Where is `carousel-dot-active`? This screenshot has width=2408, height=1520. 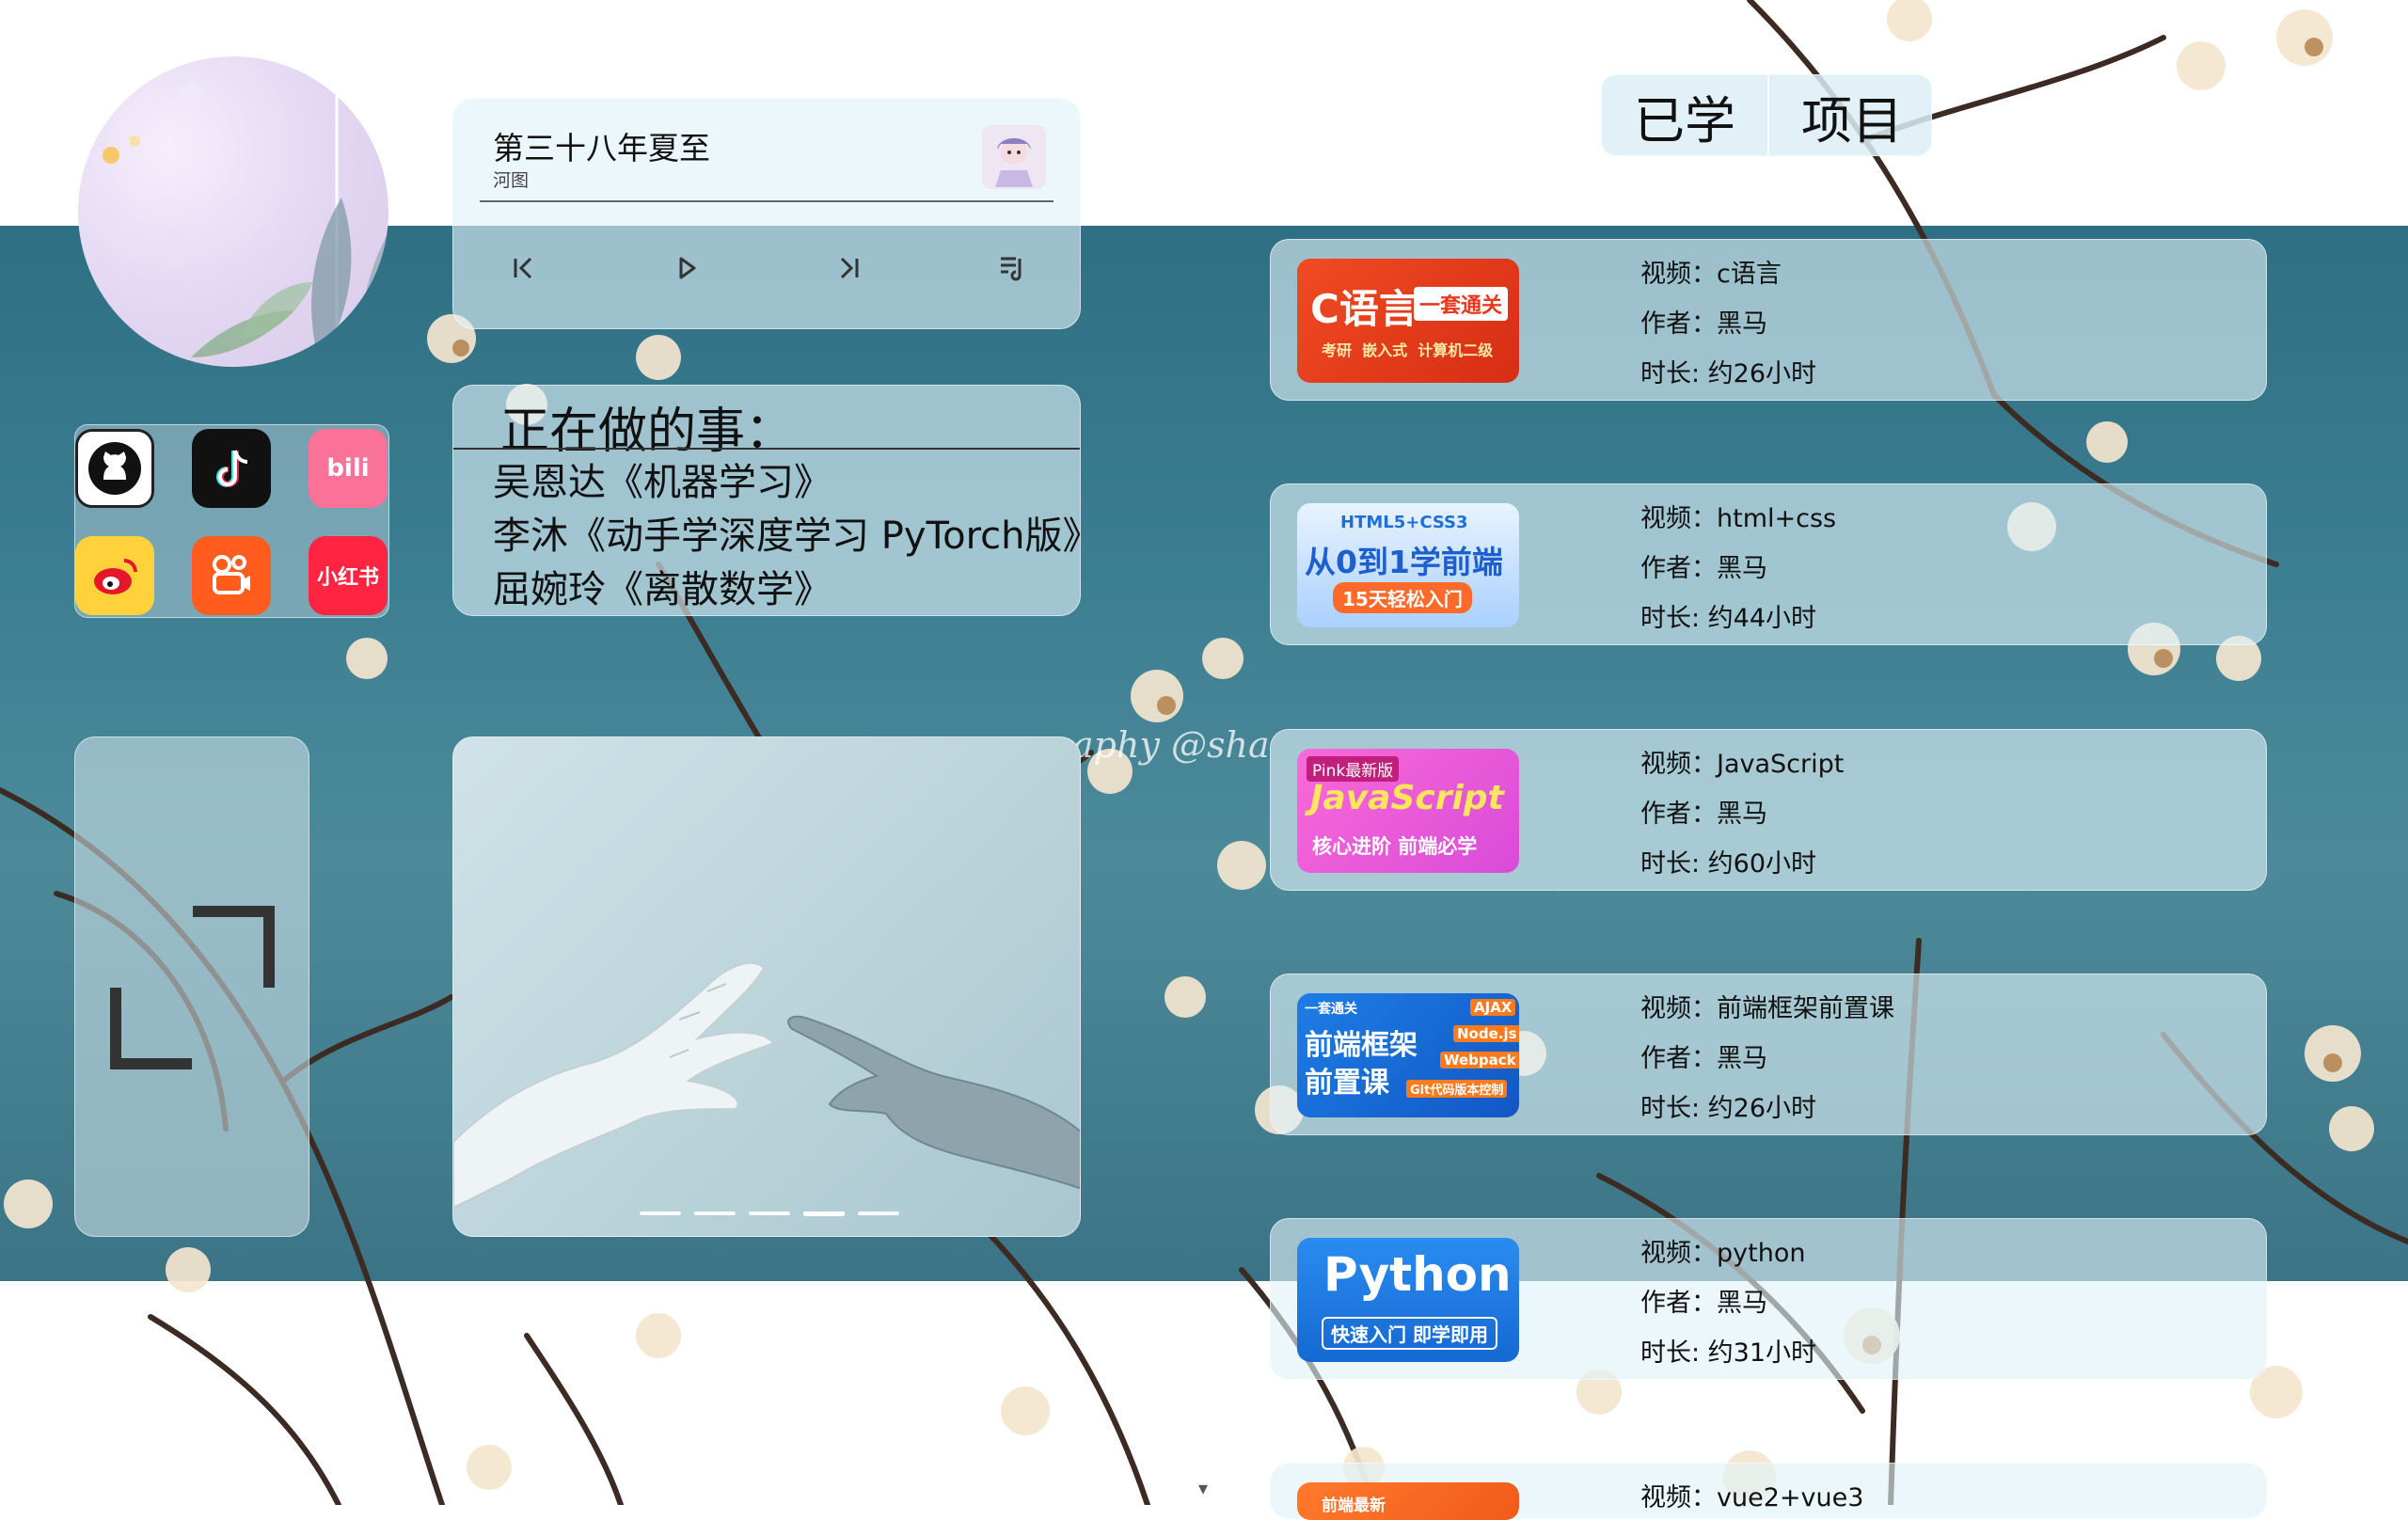
carousel-dot-active is located at coordinates (824, 1213).